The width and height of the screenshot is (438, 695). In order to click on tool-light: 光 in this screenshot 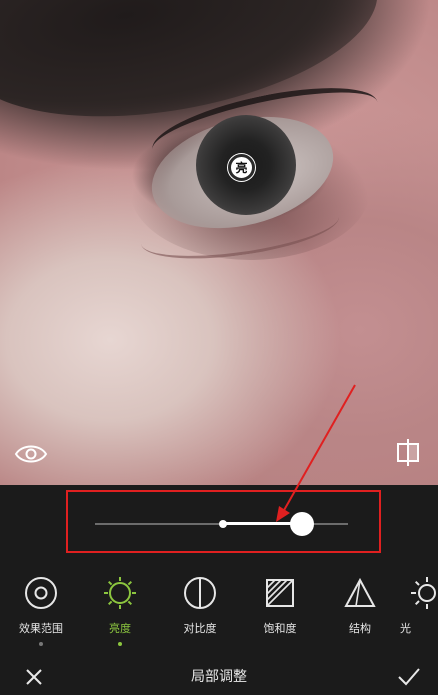, I will do `click(418, 612)`.